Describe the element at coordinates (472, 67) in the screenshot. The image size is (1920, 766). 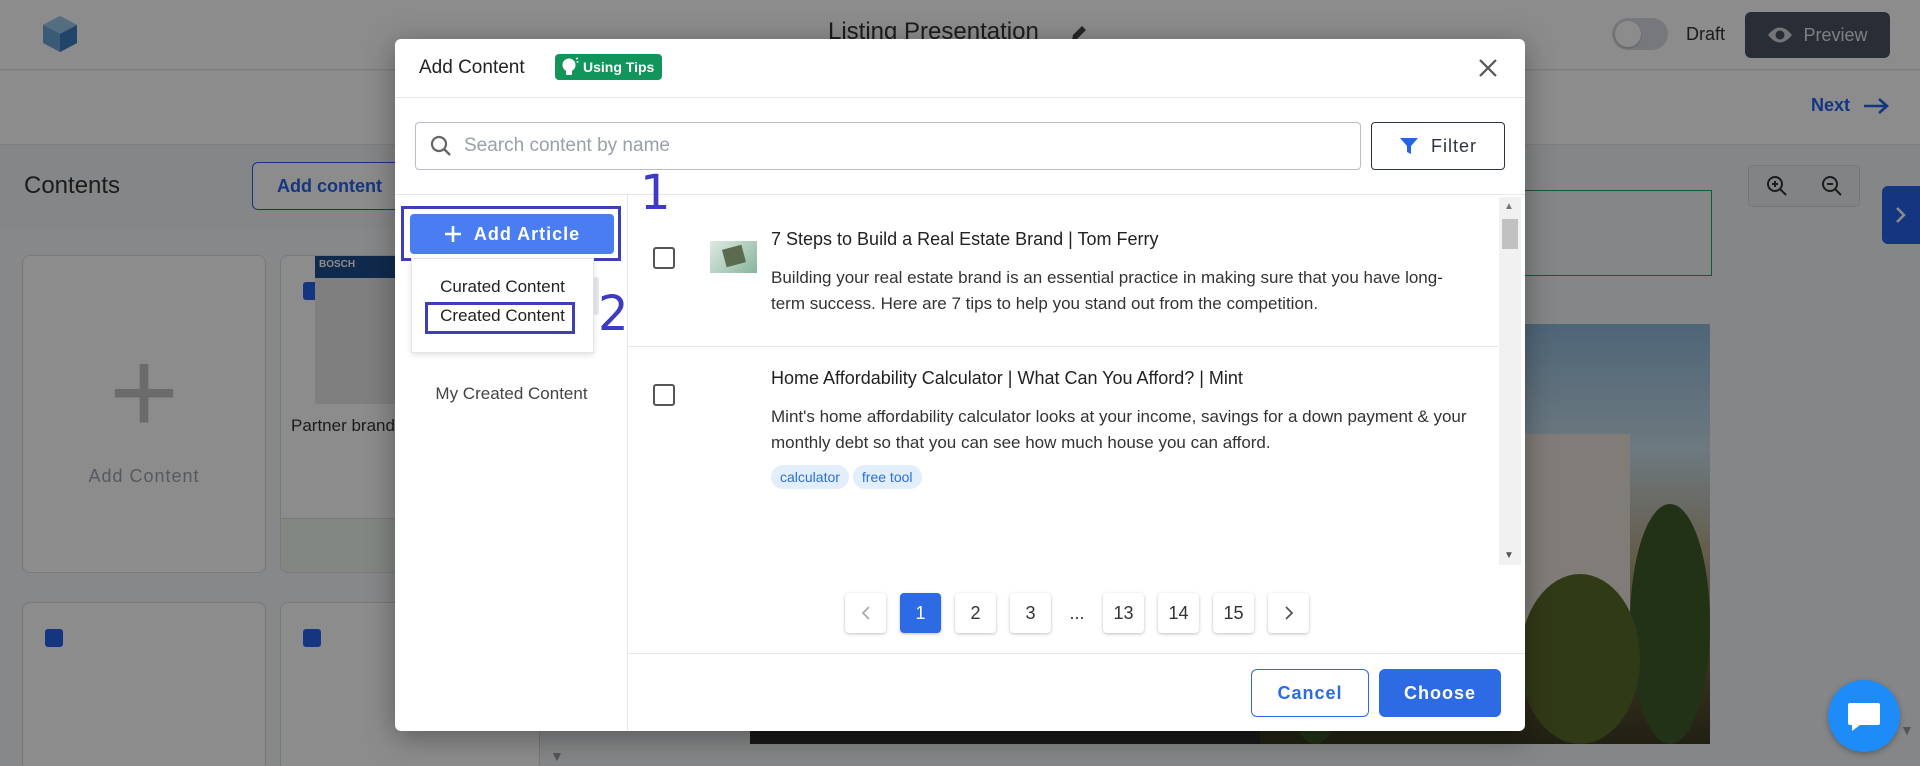
I see `modal-title: Add Content` at that location.